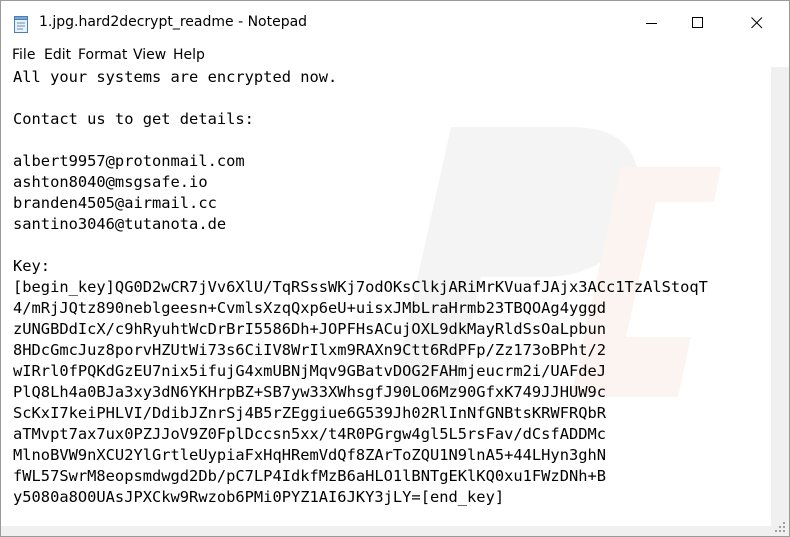  What do you see at coordinates (395, 23) in the screenshot?
I see `title-bar: 1.jpg.hard2decrypt_readme - Notepad` at bounding box center [395, 23].